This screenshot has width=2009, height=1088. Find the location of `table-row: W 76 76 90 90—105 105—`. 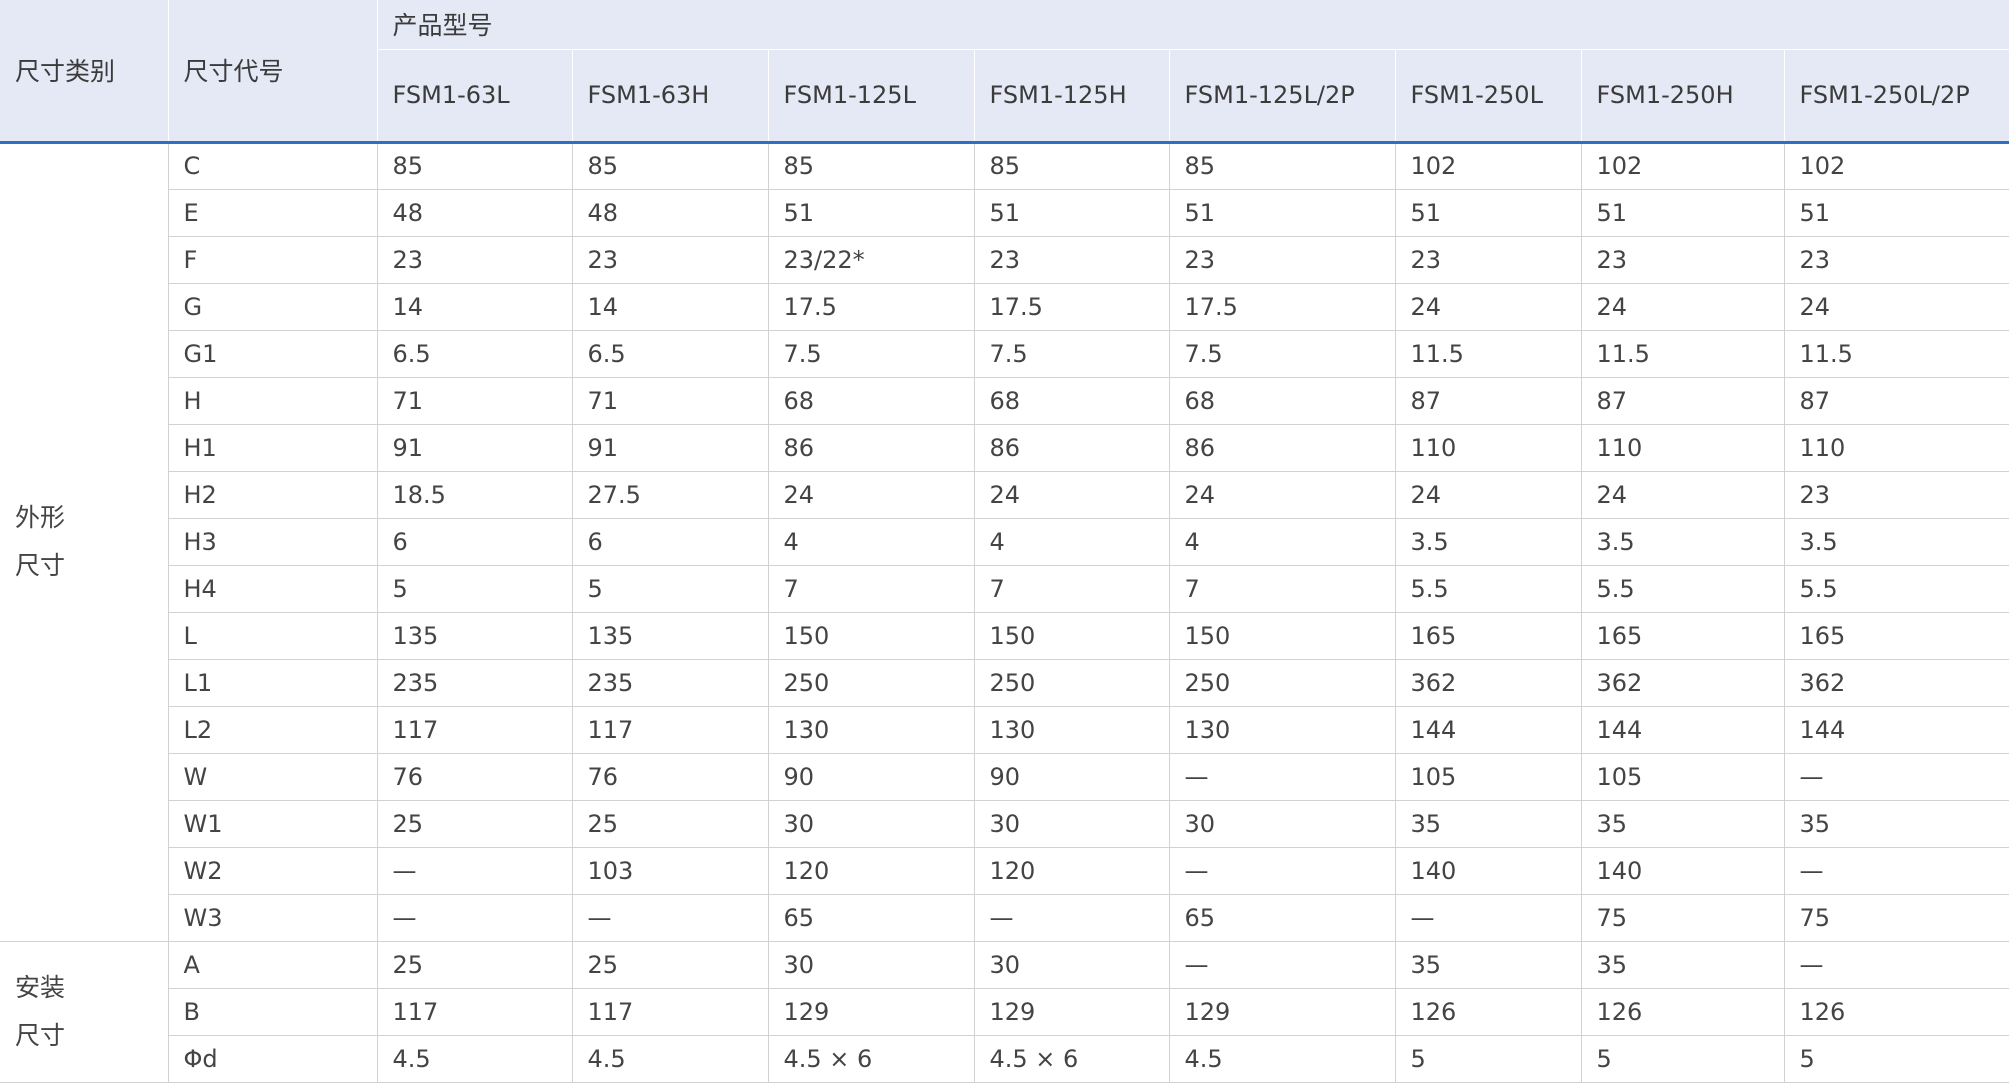

table-row: W 76 76 90 90—105 105— is located at coordinates (1004, 777).